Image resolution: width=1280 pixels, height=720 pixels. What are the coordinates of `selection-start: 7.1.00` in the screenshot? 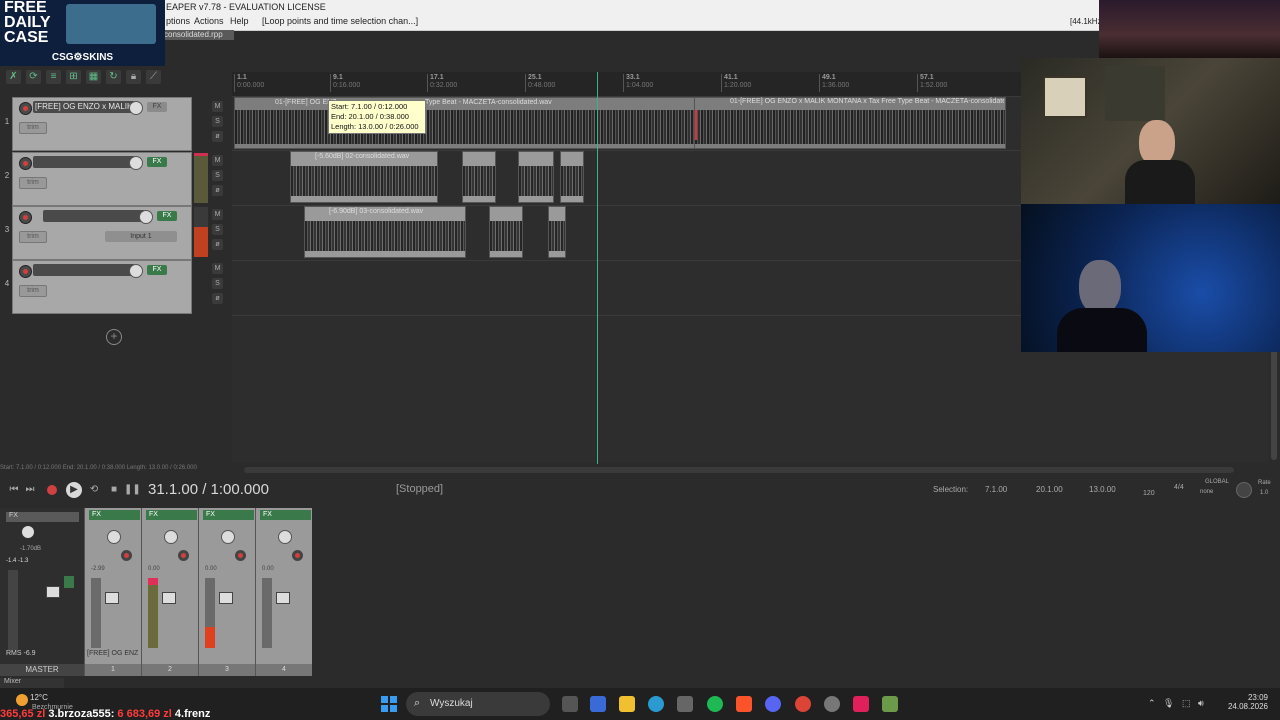 It's located at (996, 489).